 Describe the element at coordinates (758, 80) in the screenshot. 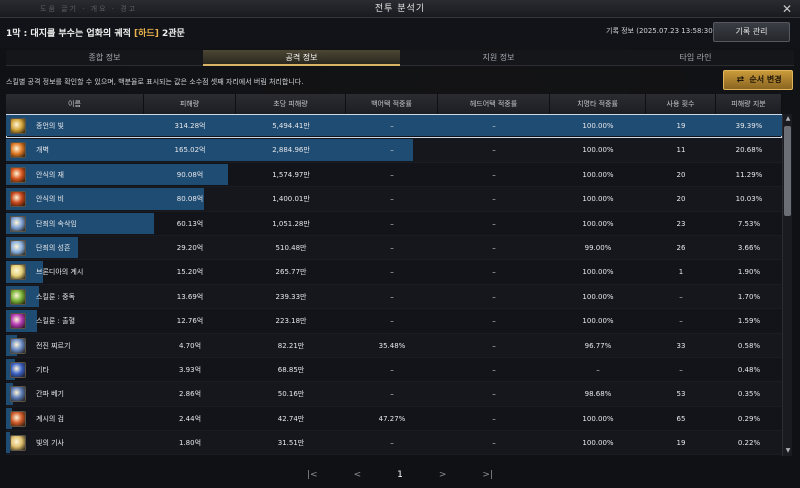

I see `order-change-button: ⇄ 순서 변경` at that location.